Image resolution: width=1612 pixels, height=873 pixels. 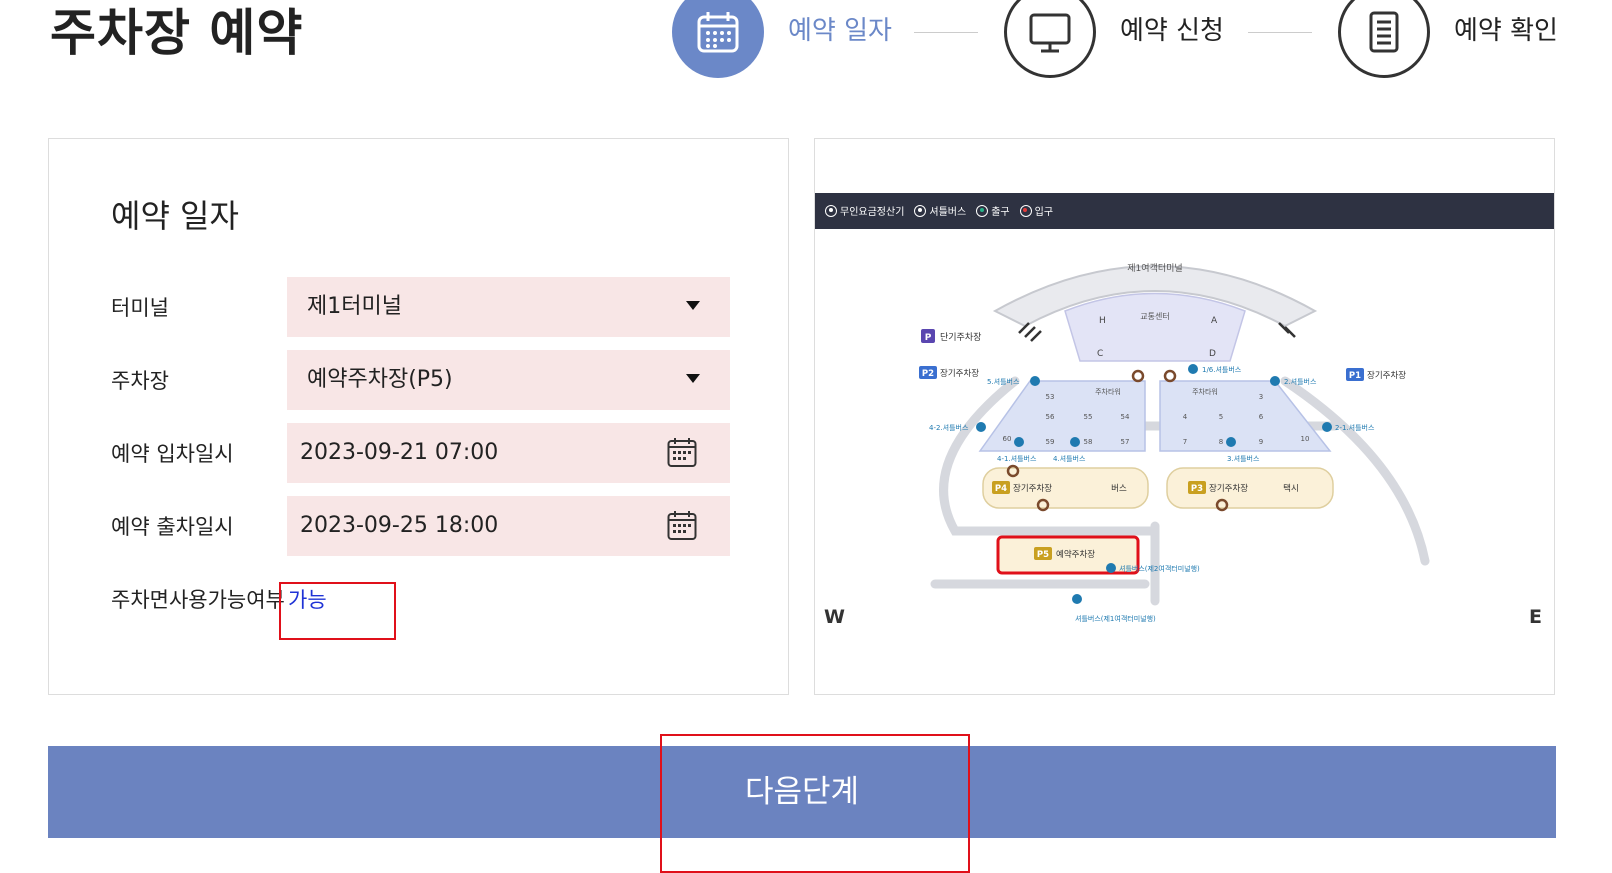 I want to click on block-label: 9, so click(x=1261, y=442).